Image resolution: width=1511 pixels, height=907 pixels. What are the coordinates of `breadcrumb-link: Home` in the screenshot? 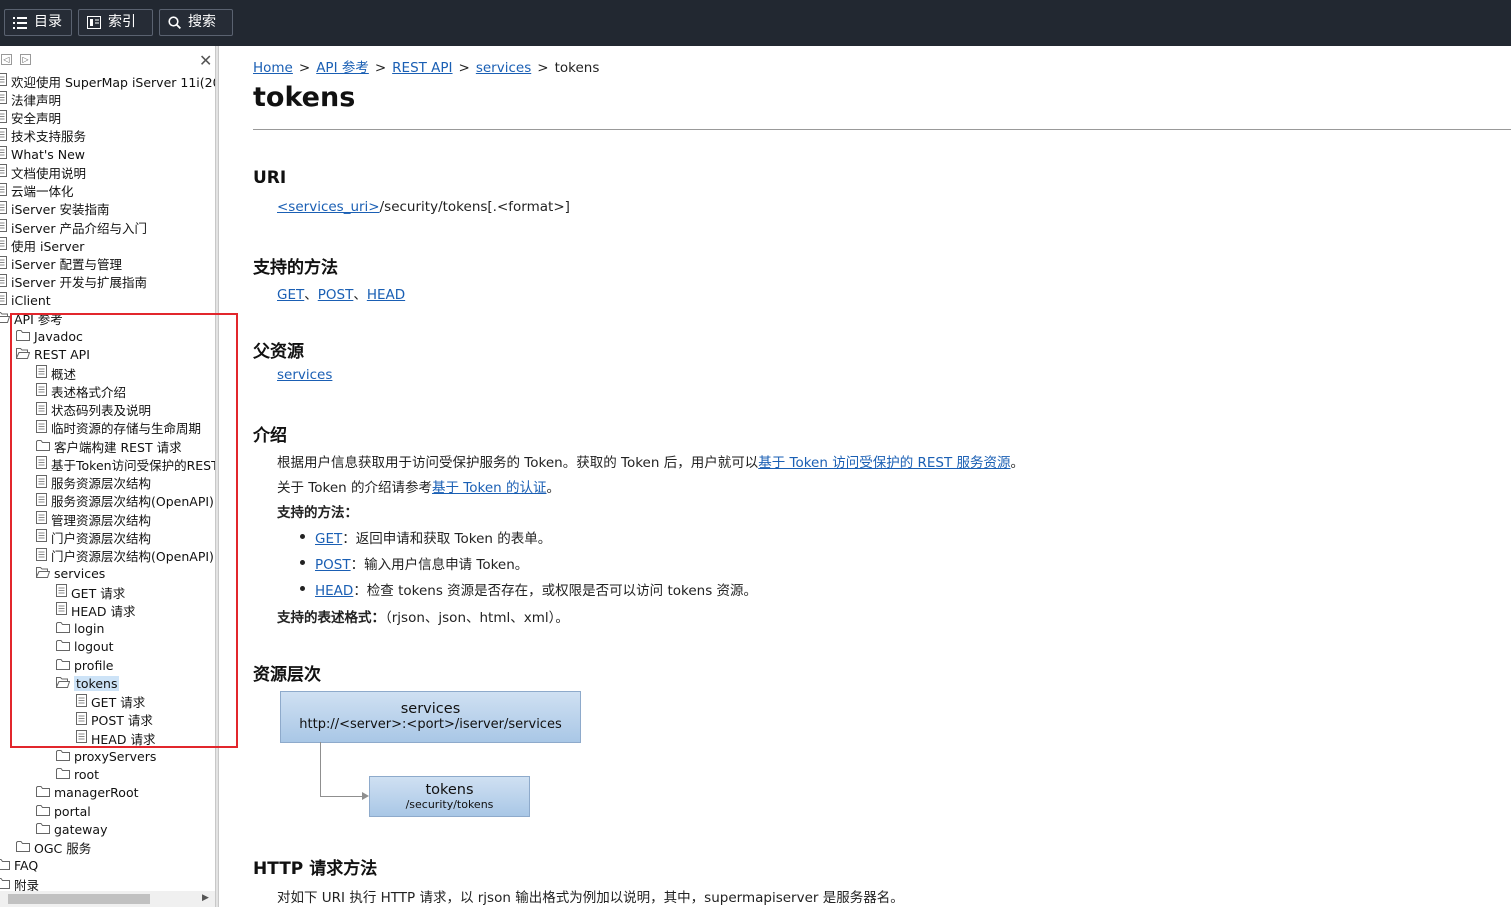 It's located at (273, 68).